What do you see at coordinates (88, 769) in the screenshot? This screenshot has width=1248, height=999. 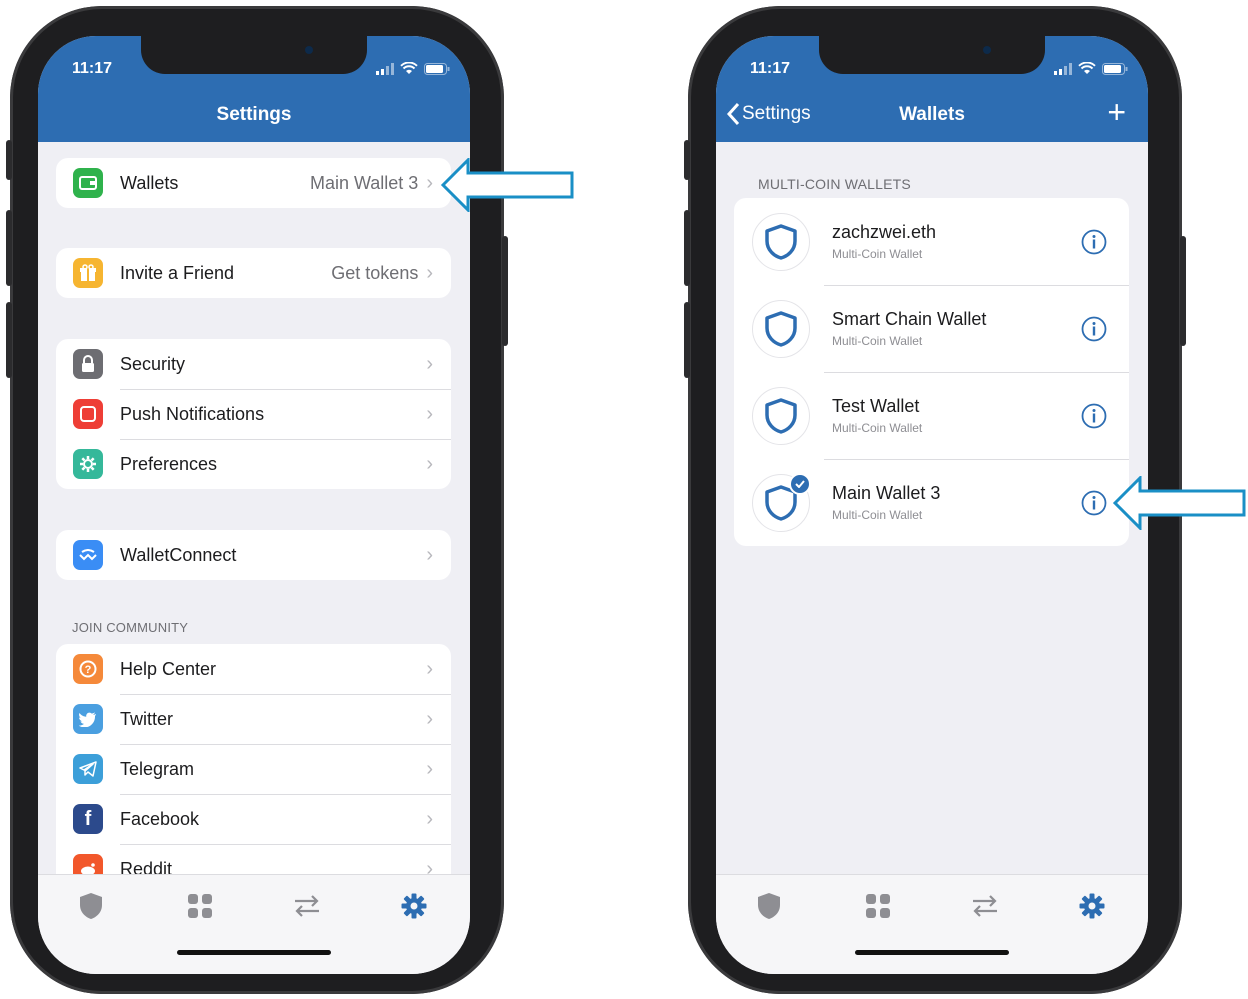 I see `telegram-icon` at bounding box center [88, 769].